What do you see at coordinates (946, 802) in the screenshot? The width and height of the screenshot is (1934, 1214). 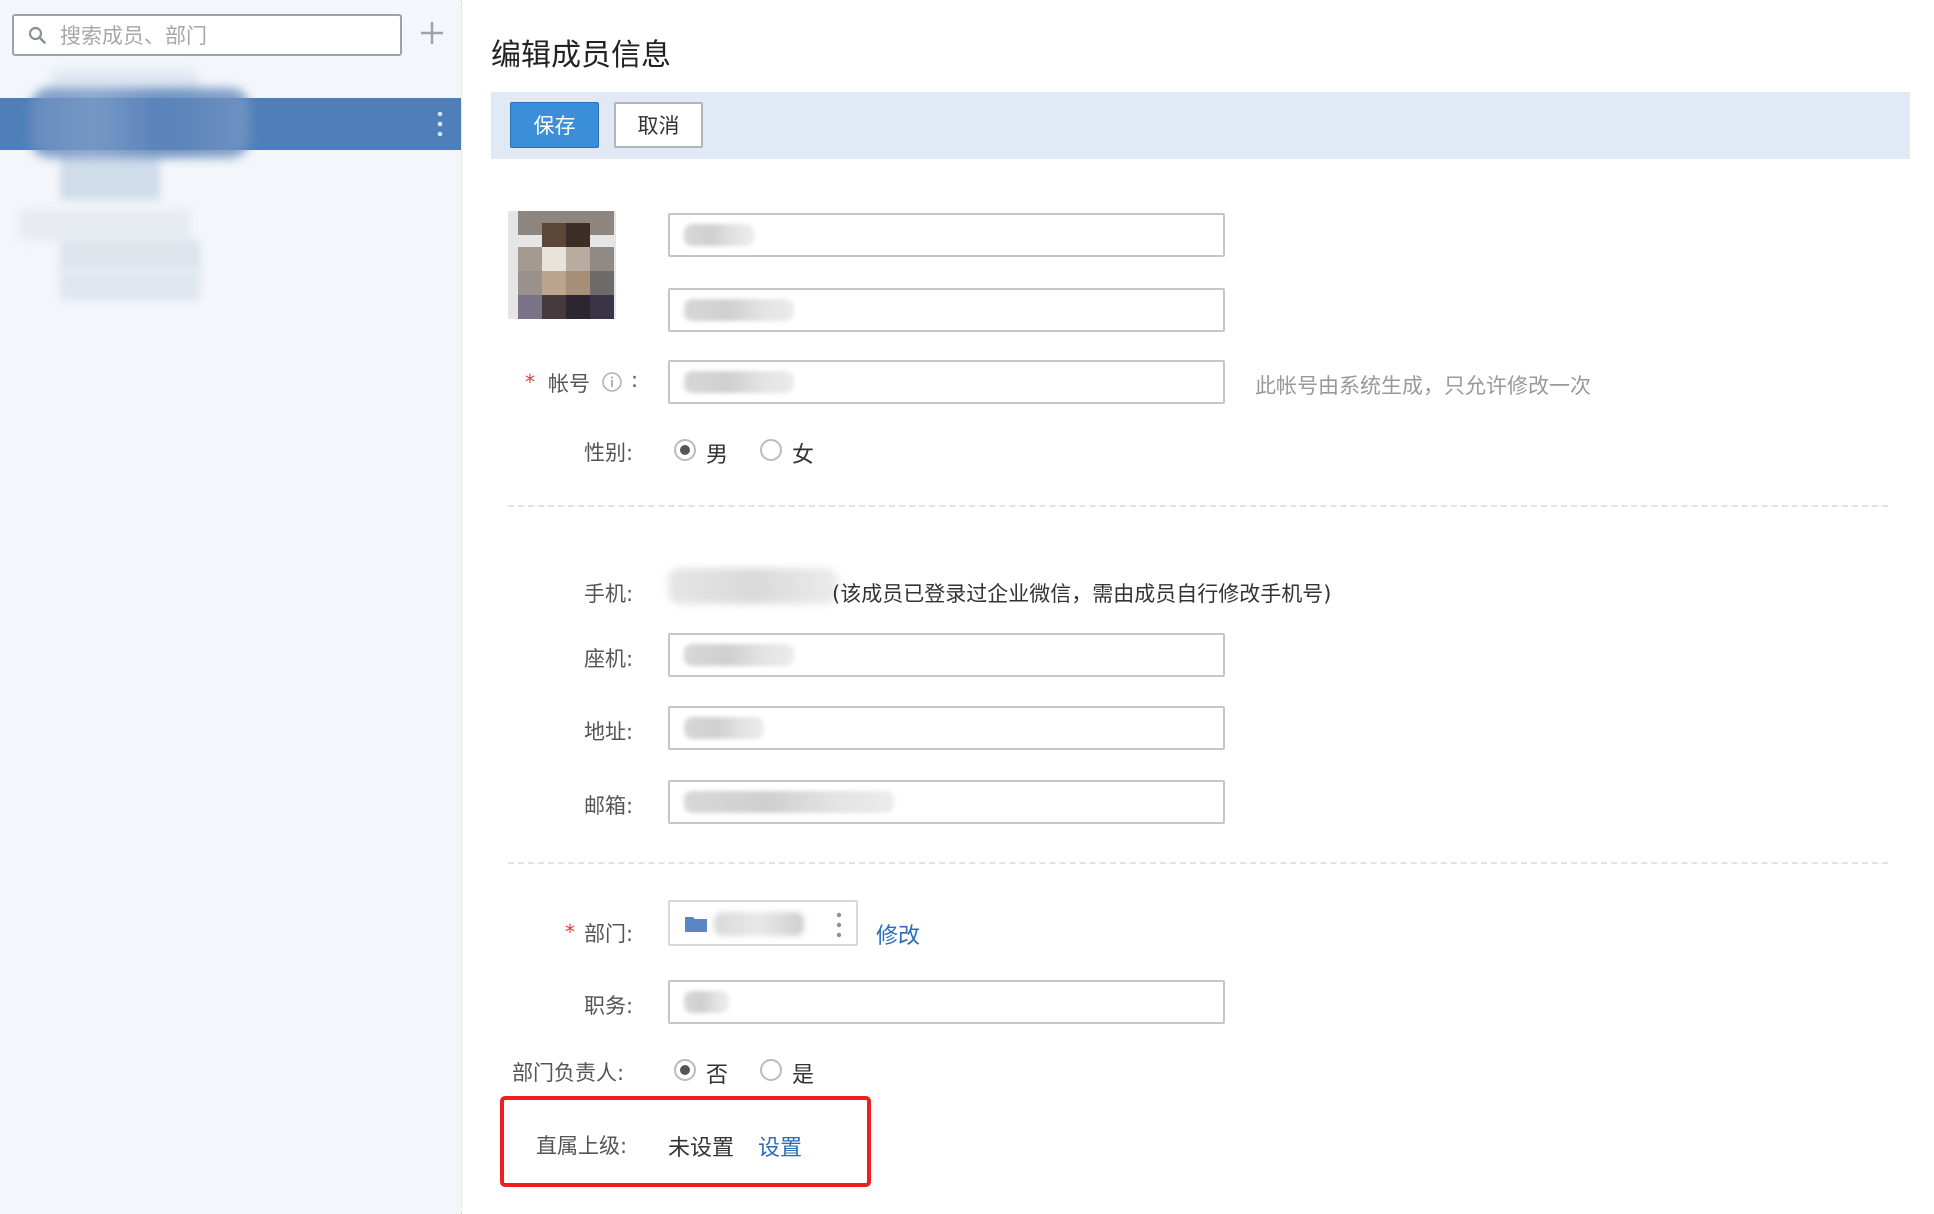 I see `email-field` at bounding box center [946, 802].